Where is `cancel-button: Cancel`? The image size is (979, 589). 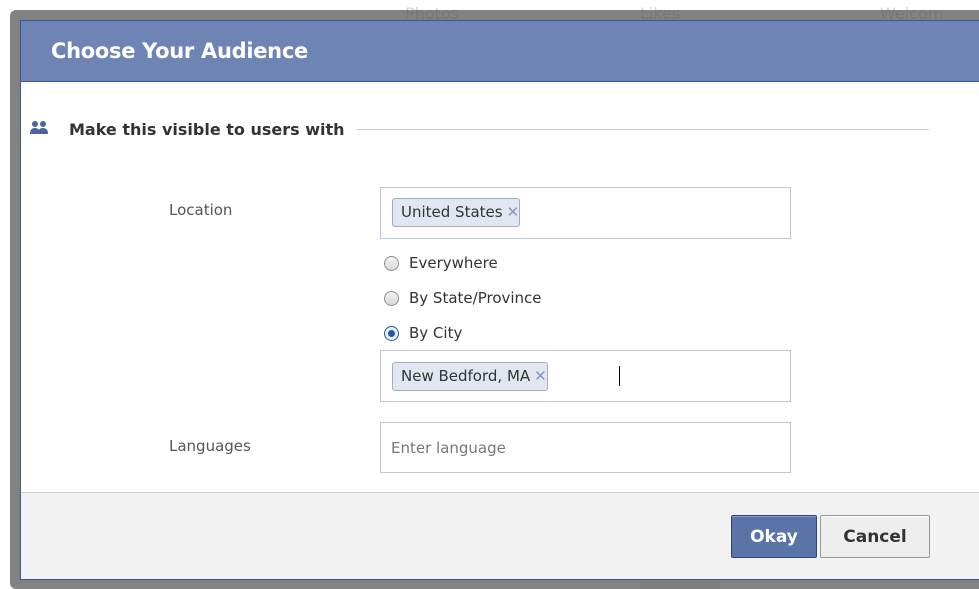
cancel-button: Cancel is located at coordinates (875, 536).